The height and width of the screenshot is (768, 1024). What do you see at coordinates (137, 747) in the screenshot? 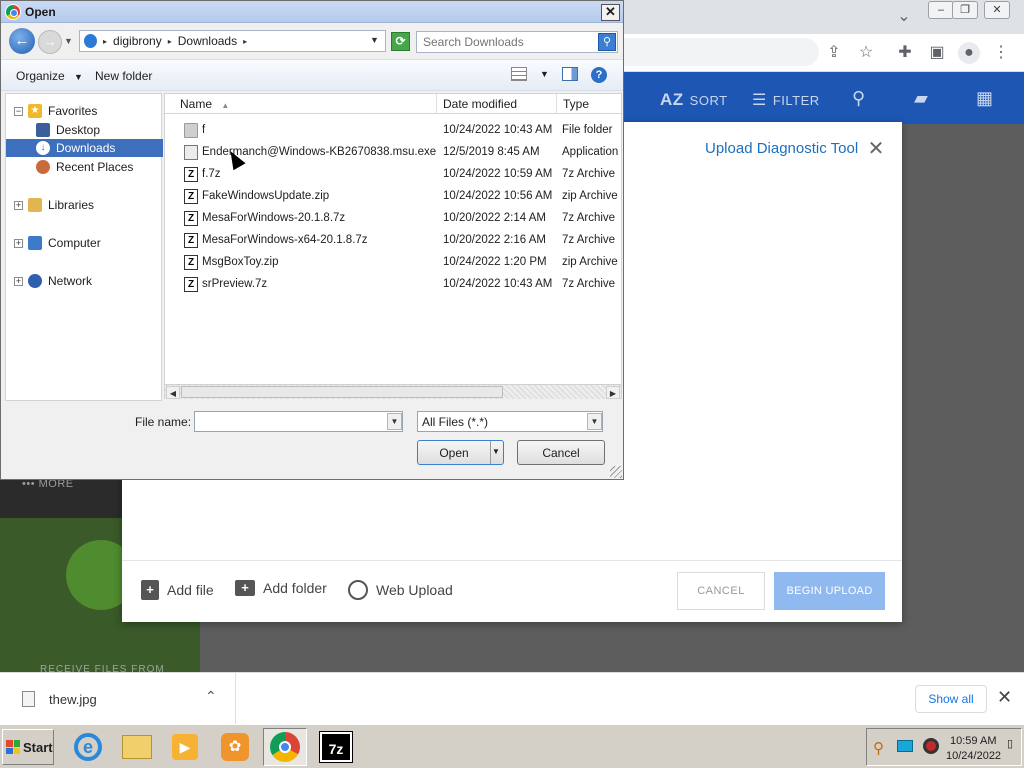
I see `taskbar-explorer` at bounding box center [137, 747].